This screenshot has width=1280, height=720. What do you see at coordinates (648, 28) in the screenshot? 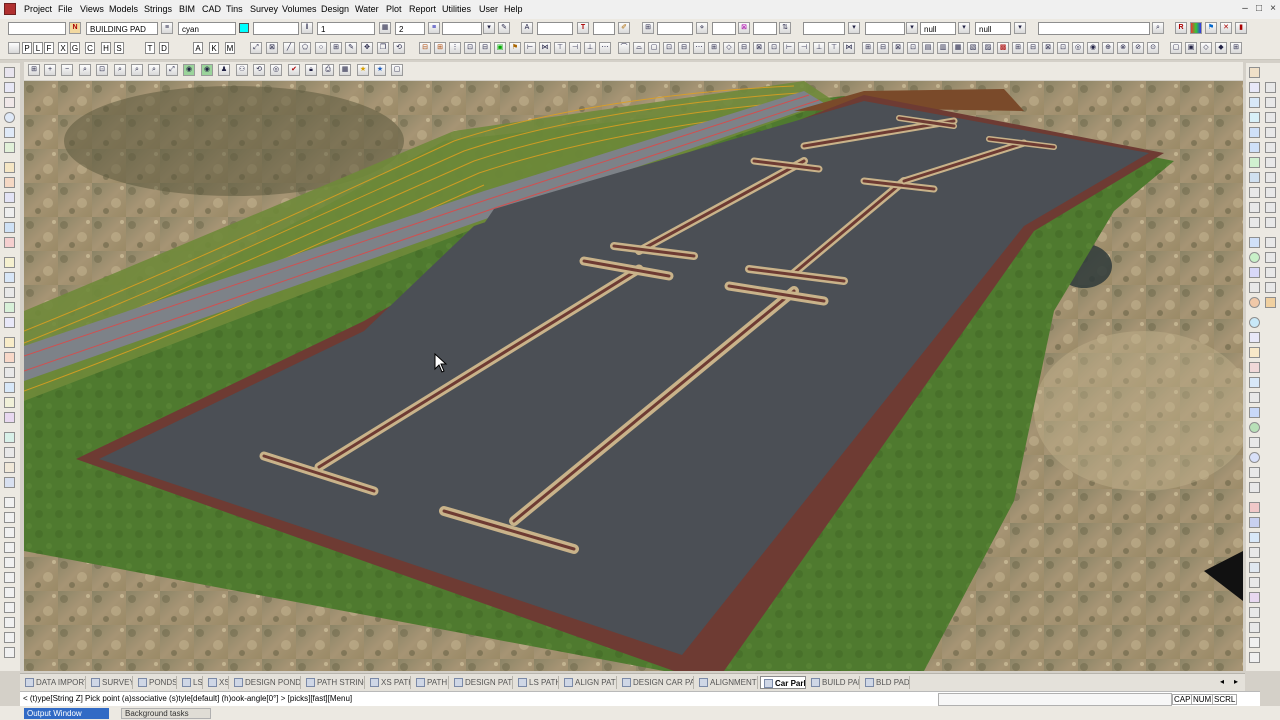
I see `layer-icon: ⊞` at bounding box center [648, 28].